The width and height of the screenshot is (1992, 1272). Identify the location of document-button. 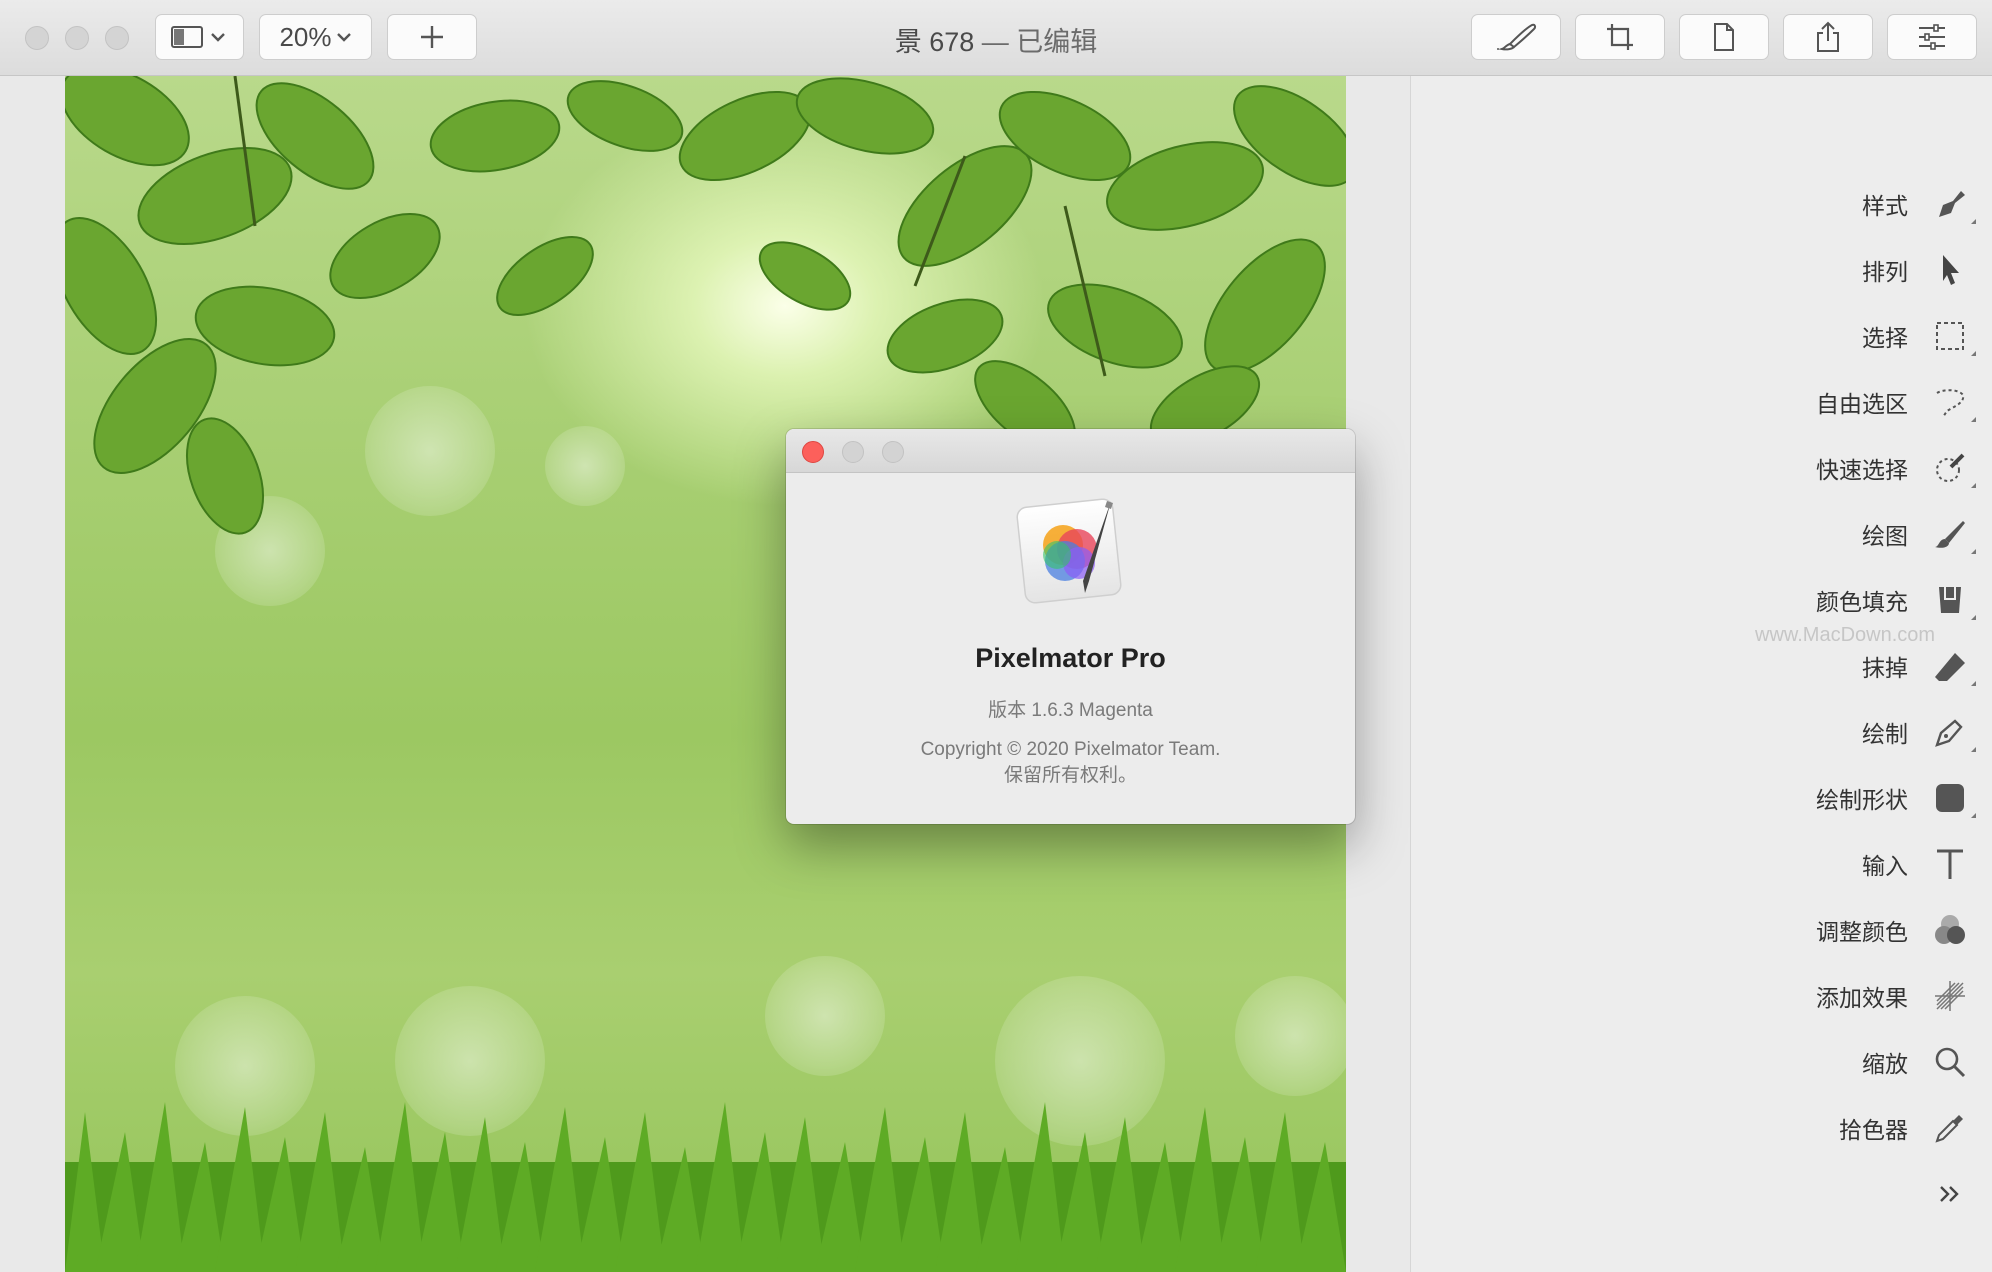
(1724, 37).